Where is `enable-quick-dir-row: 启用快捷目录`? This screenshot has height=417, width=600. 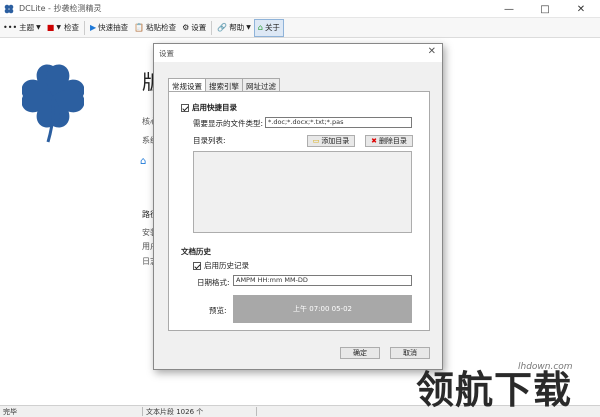
enable-quick-dir-row: 启用快捷目录 is located at coordinates (209, 107).